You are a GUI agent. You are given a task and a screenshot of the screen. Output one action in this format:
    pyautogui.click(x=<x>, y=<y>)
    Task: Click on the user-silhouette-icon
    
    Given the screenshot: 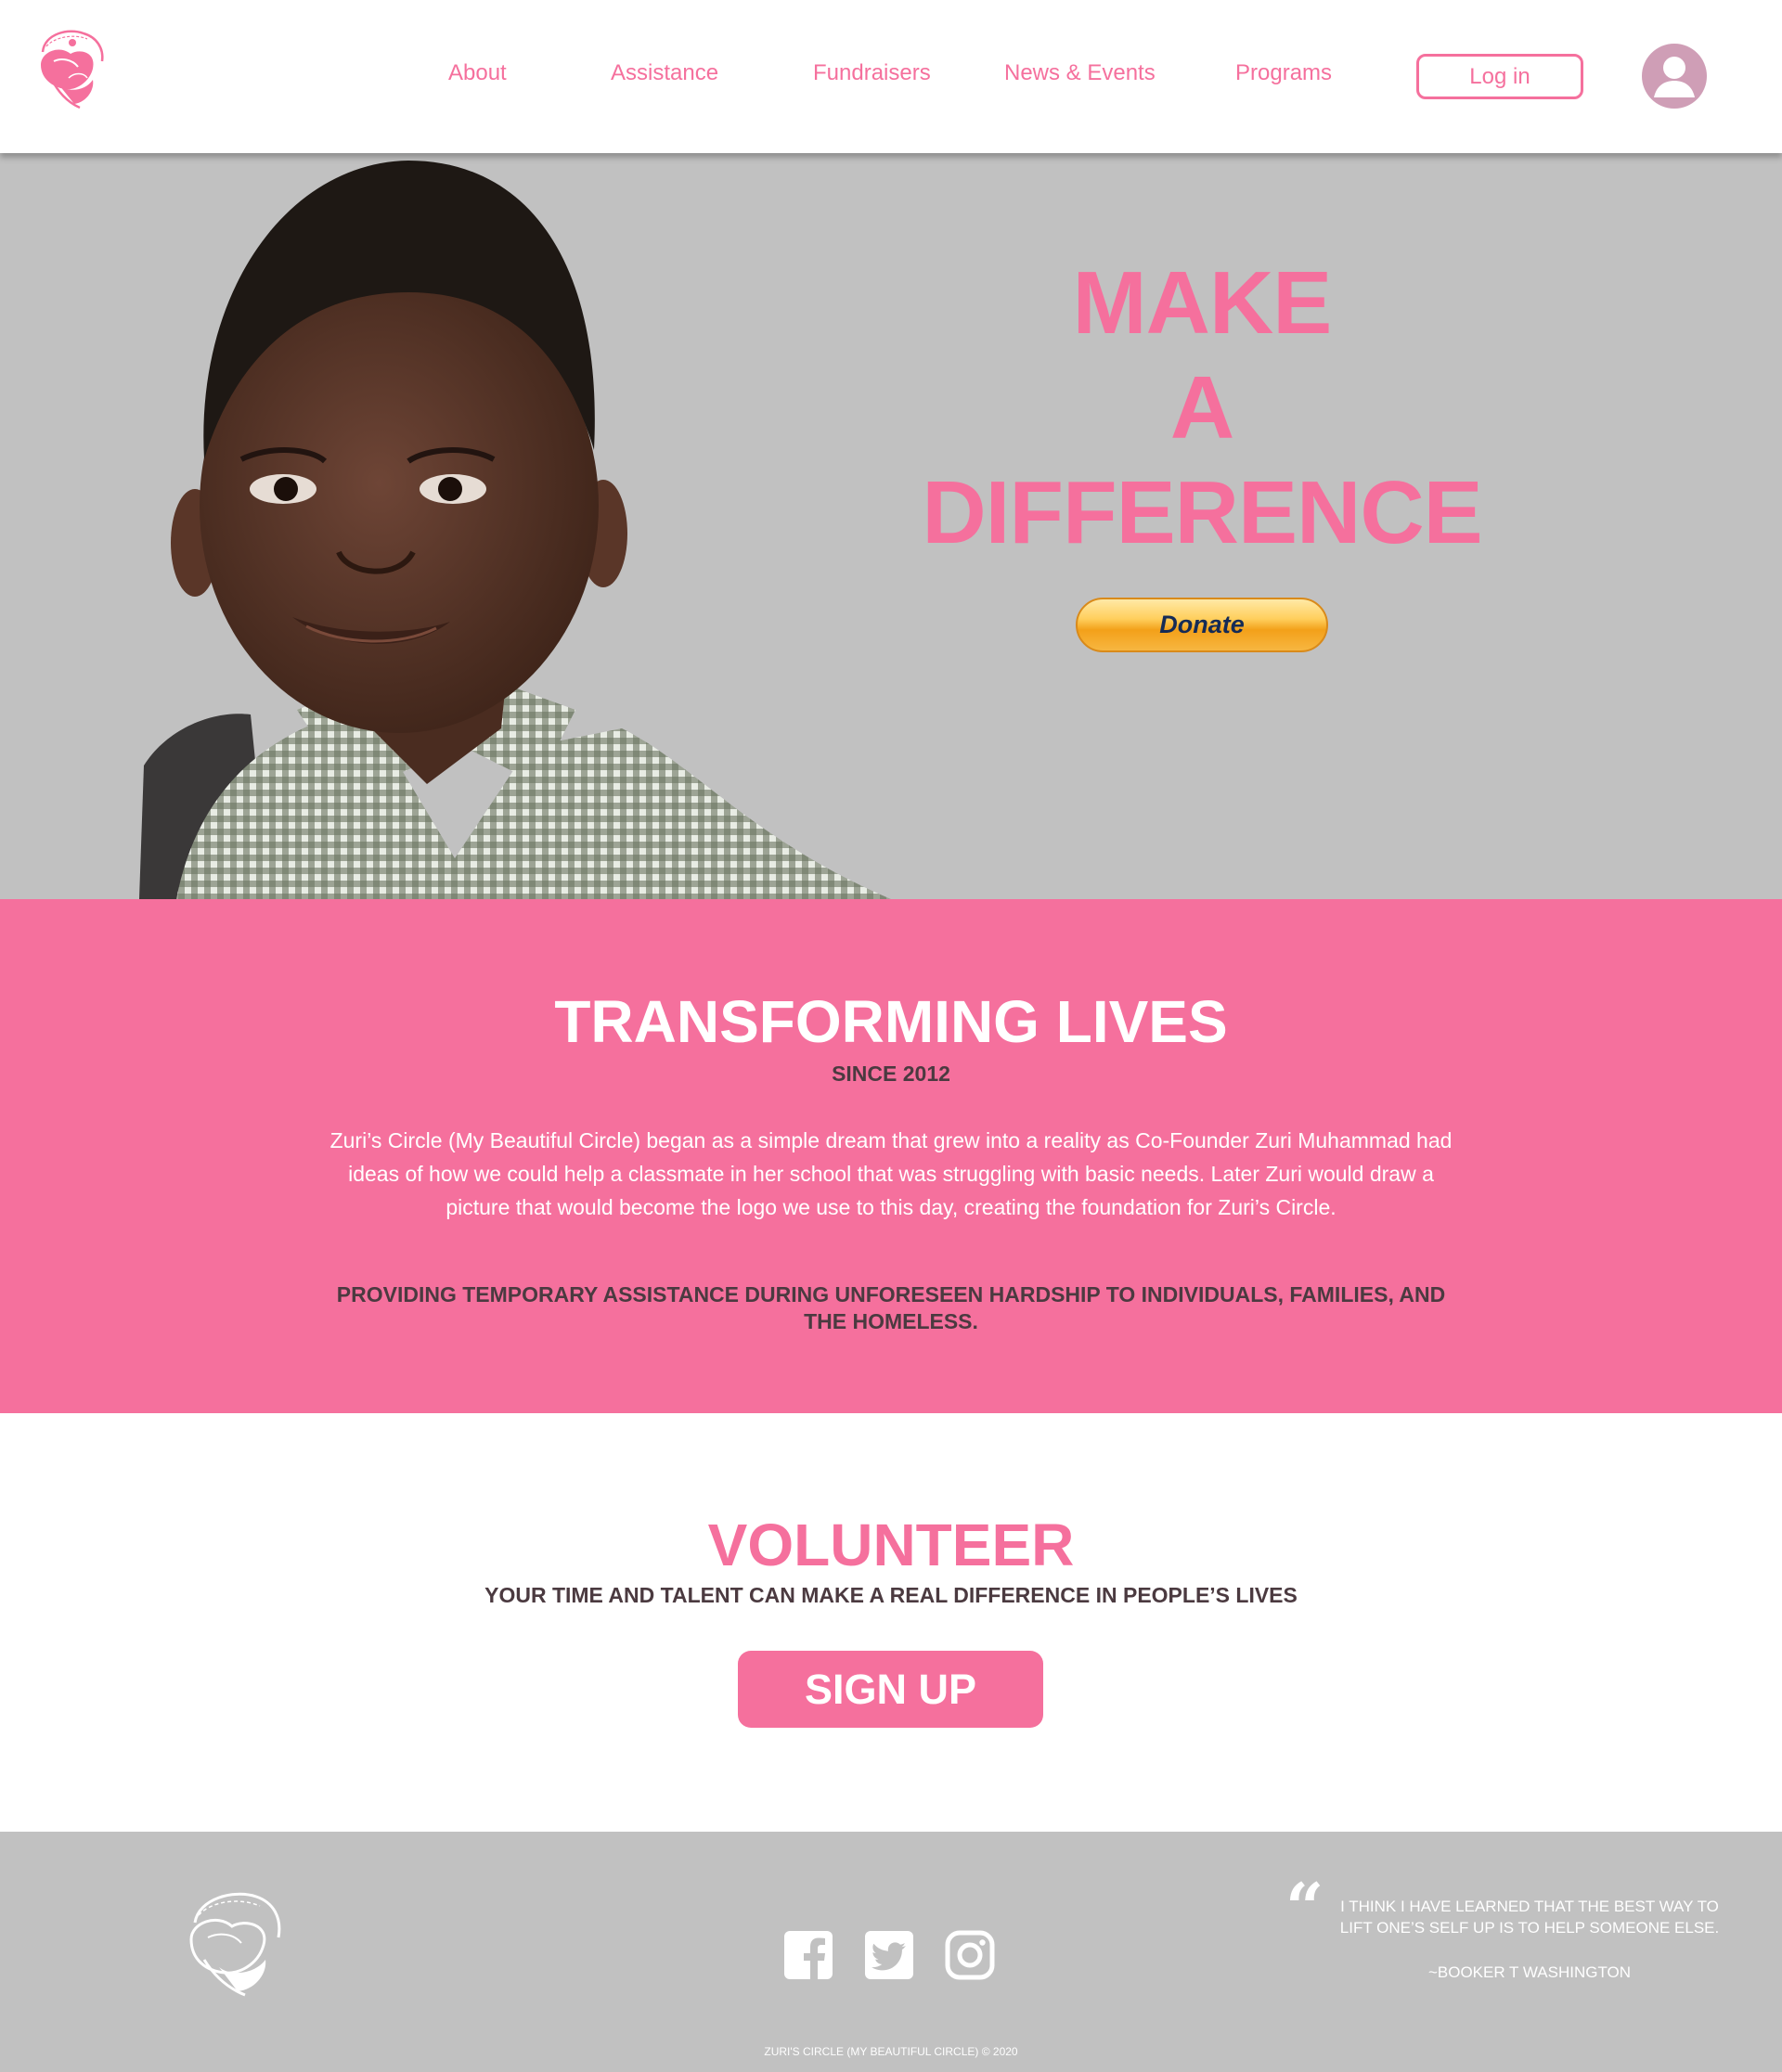 What is the action you would take?
    pyautogui.click(x=1674, y=77)
    